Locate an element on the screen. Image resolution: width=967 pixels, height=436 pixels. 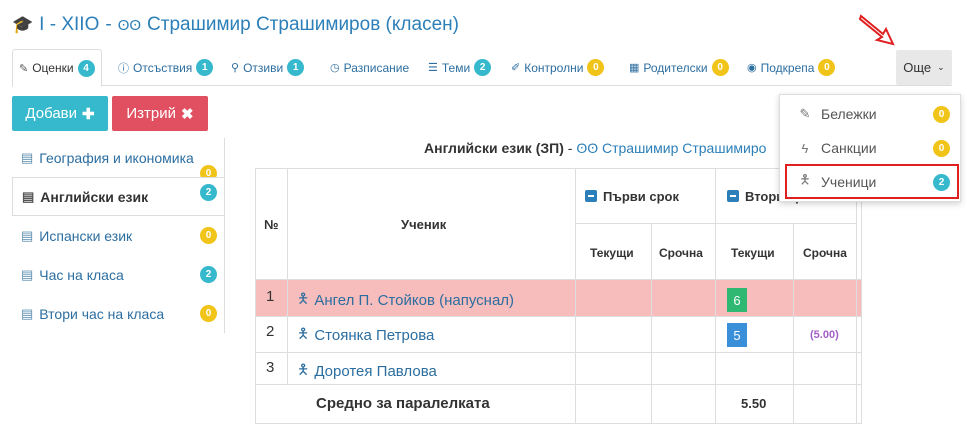
annotation-arrow-icon is located at coordinates (876, 30).